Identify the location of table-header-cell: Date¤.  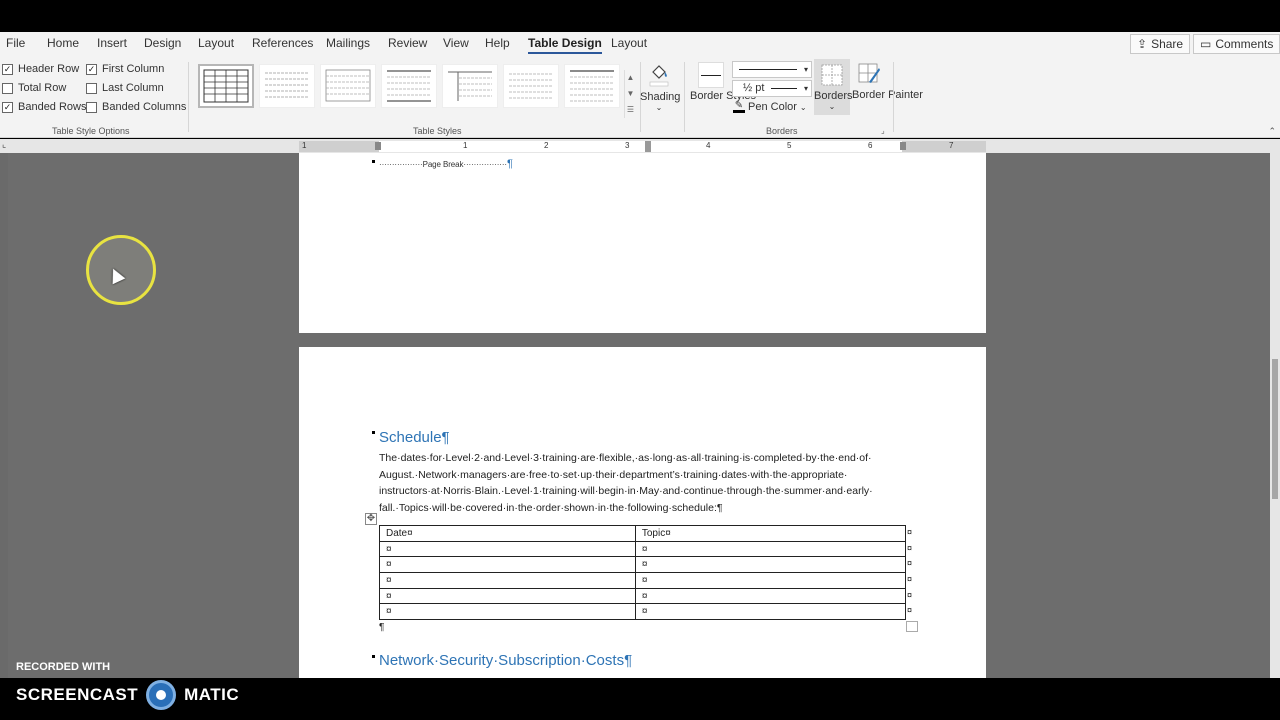
(507, 533).